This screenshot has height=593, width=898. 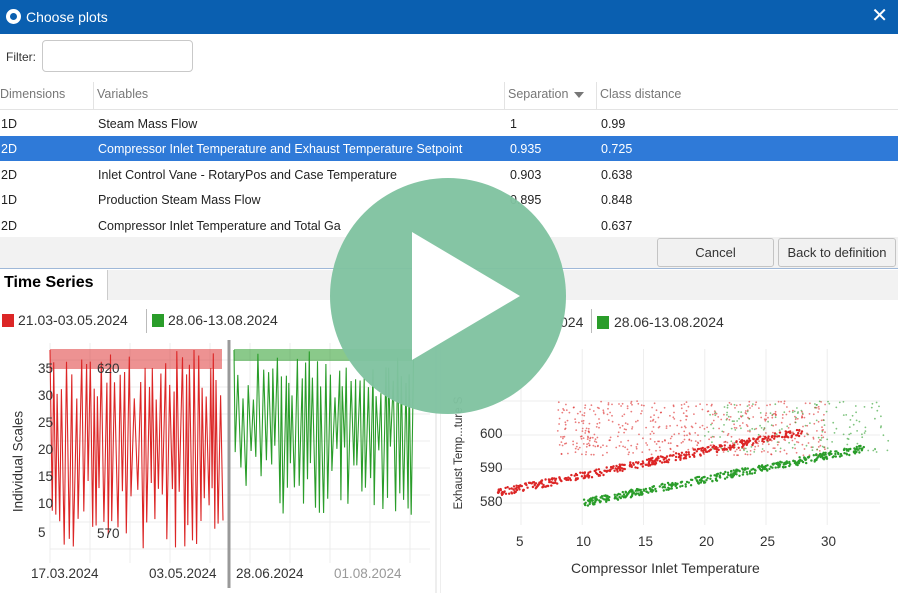 I want to click on cell-dimensions: 2D, so click(x=9, y=175).